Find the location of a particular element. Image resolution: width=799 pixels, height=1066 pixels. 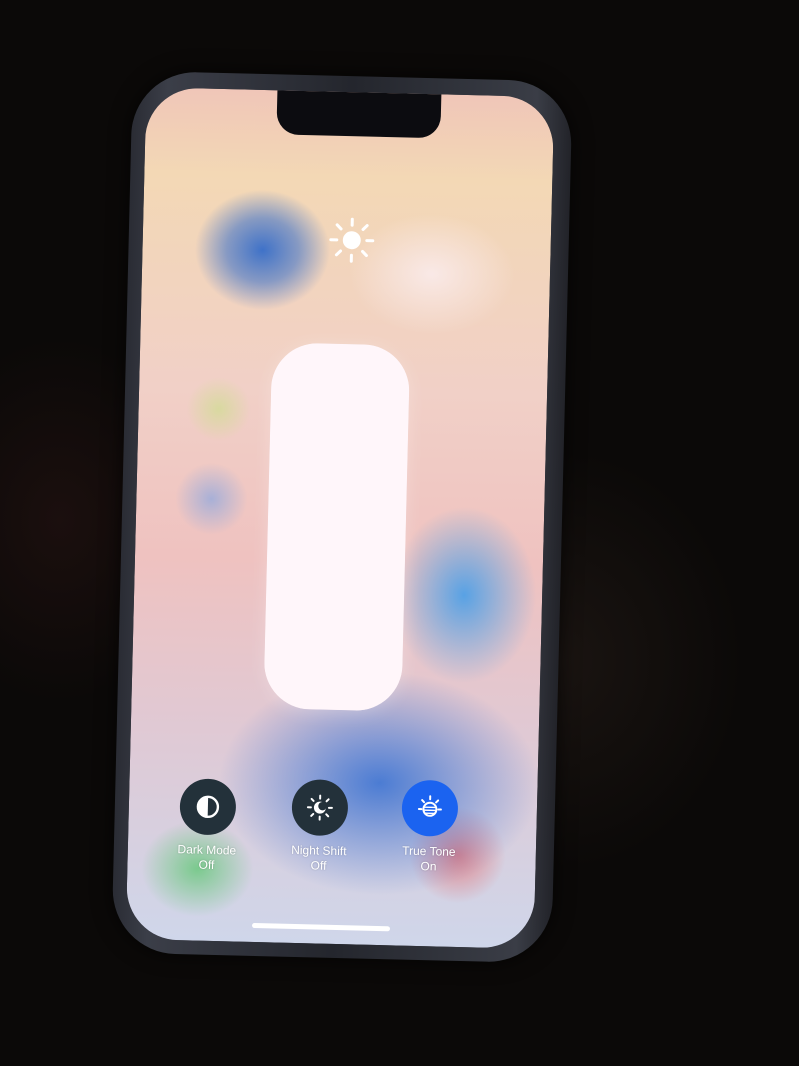

night-shift-button is located at coordinates (320, 807).